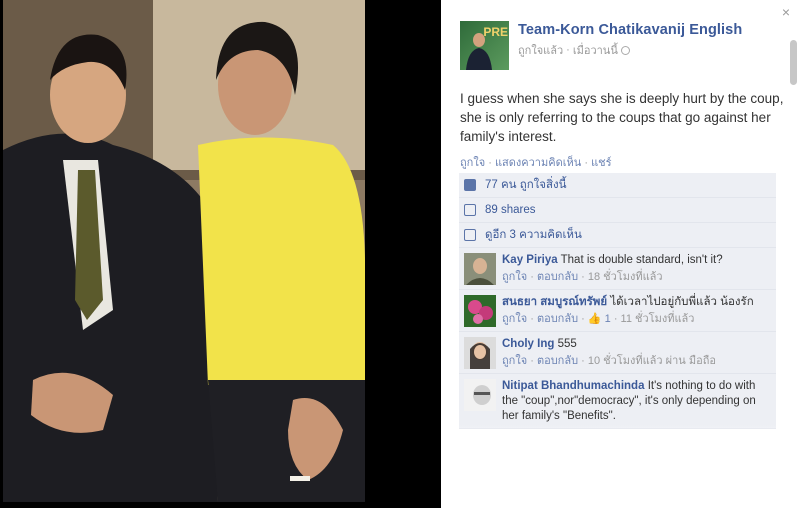 The height and width of the screenshot is (508, 800). I want to click on post-actions: ถูกใจ · แสดงความคิดเห็น · แชร์, so click(536, 162).